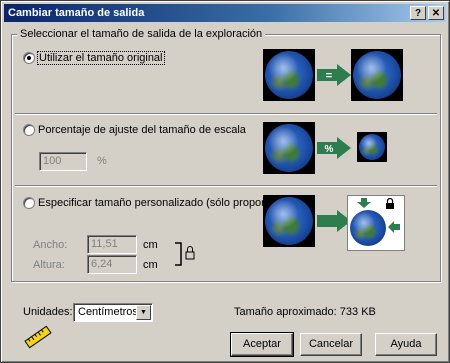 The width and height of the screenshot is (450, 363). I want to click on scale-percent-input: 100, so click(63, 161).